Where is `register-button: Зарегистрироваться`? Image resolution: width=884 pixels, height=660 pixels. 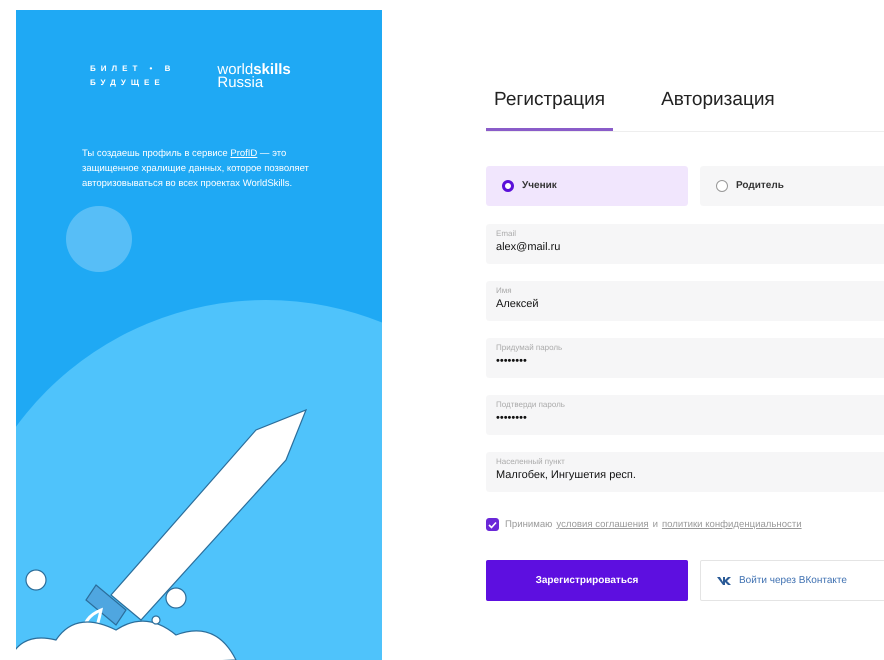 register-button: Зарегистрироваться is located at coordinates (587, 580).